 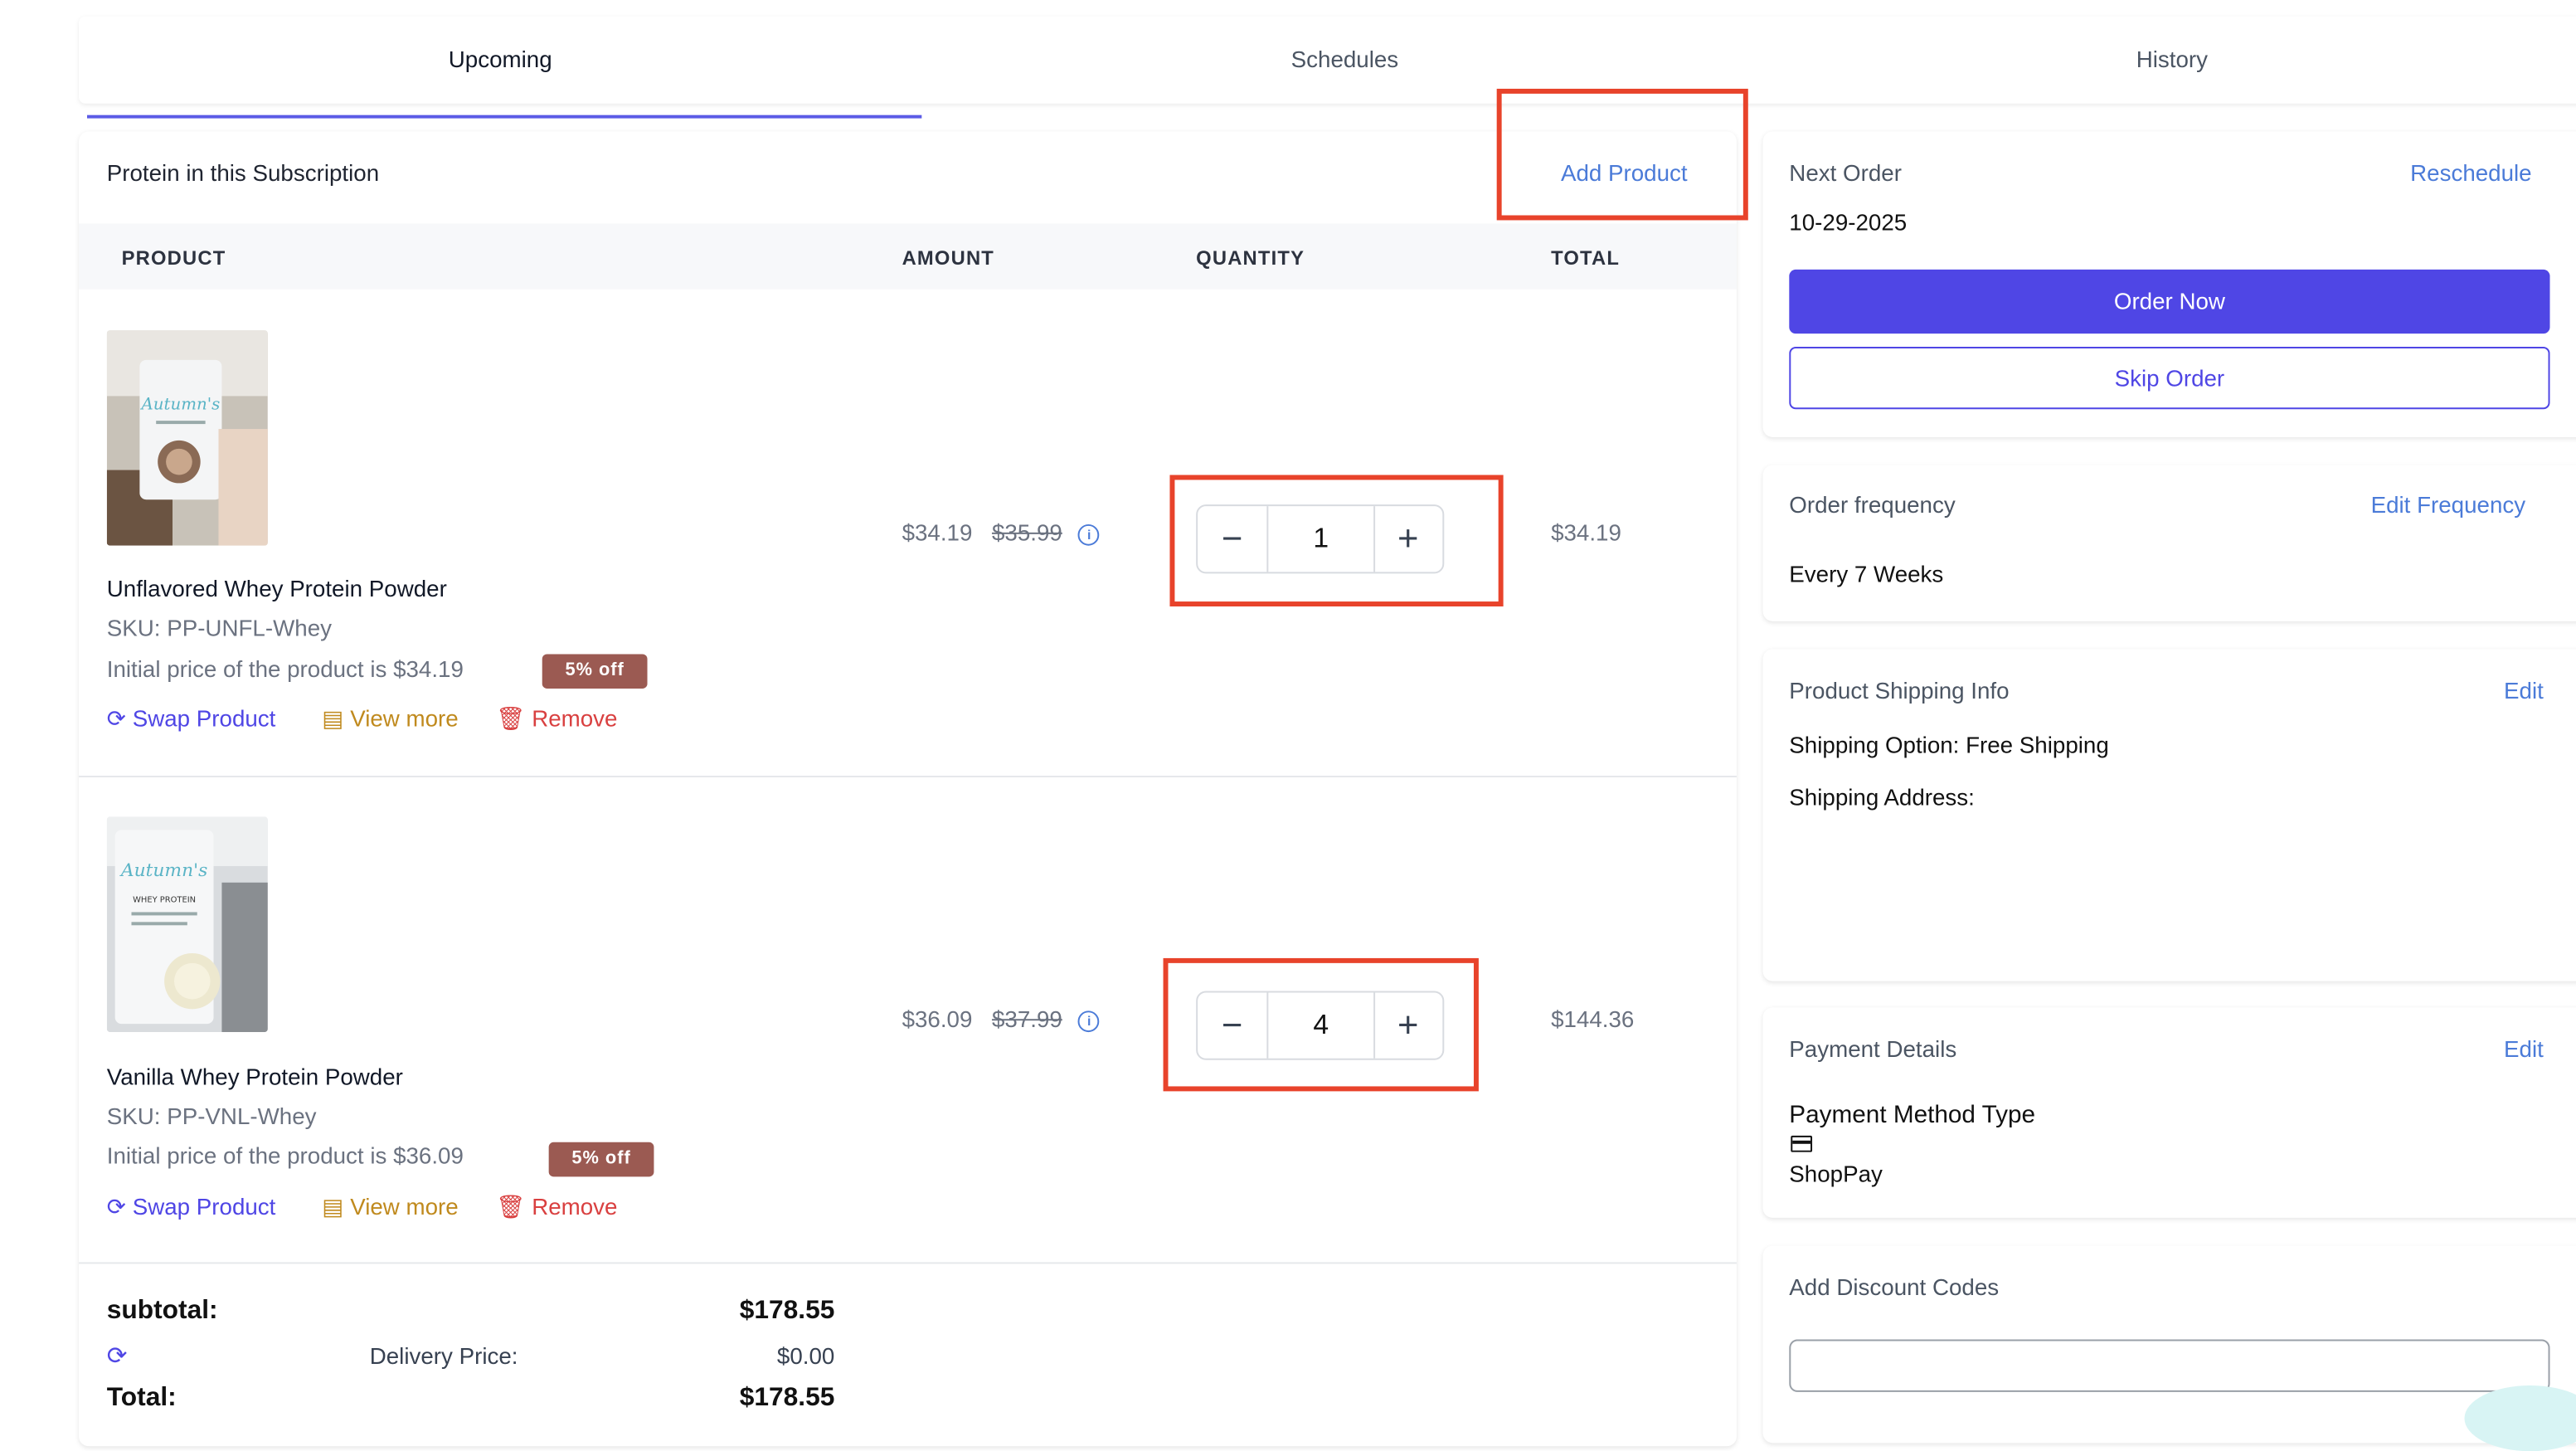 I want to click on refresh-icon: ⟳, so click(x=117, y=1356).